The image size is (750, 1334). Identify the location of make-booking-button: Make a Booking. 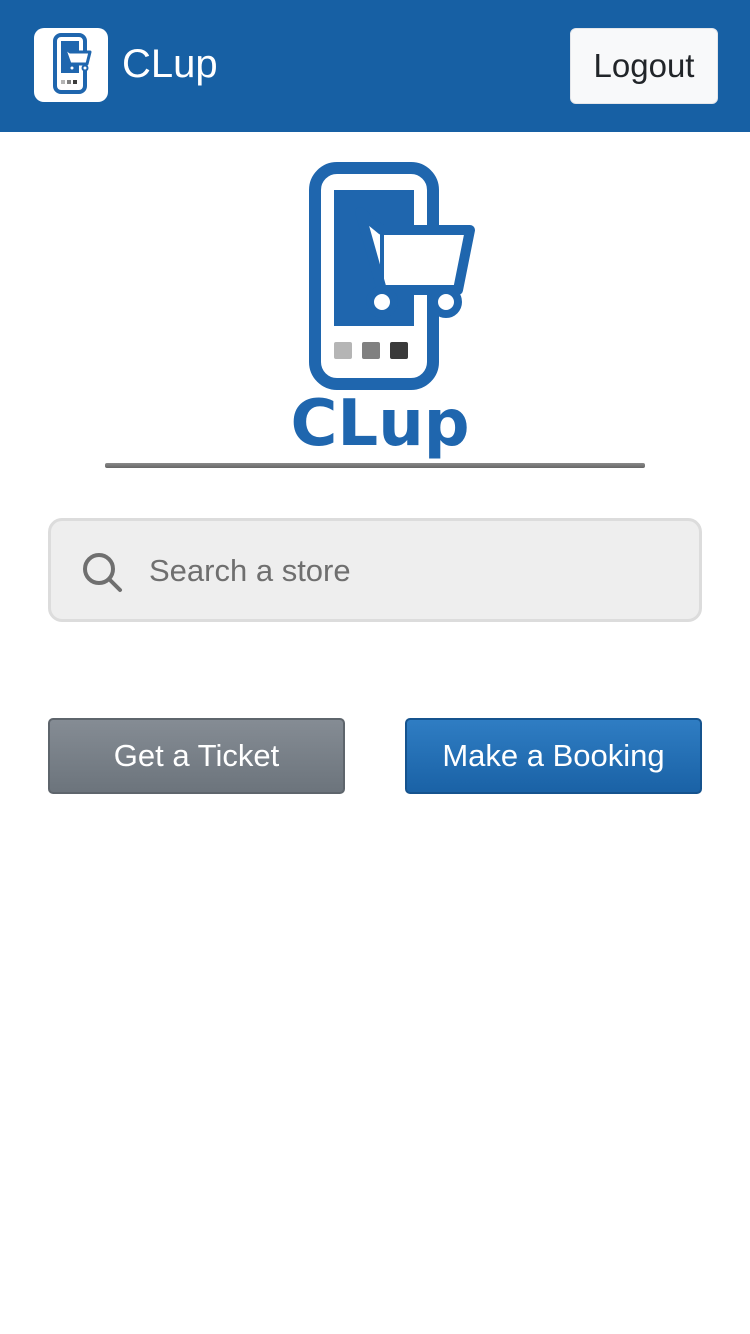
(553, 756).